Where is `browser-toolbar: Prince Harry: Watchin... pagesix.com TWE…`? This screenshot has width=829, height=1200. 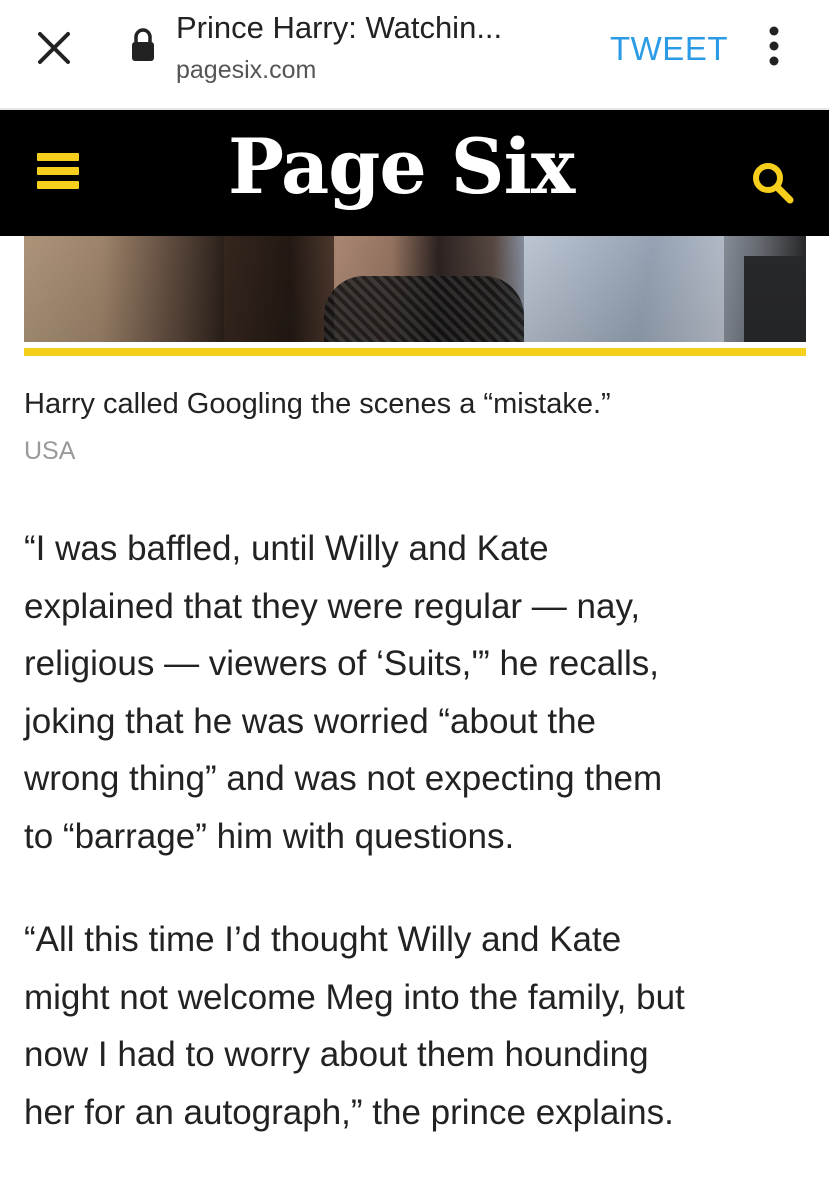
browser-toolbar: Prince Harry: Watchin... pagesix.com TWE… is located at coordinates (414, 55).